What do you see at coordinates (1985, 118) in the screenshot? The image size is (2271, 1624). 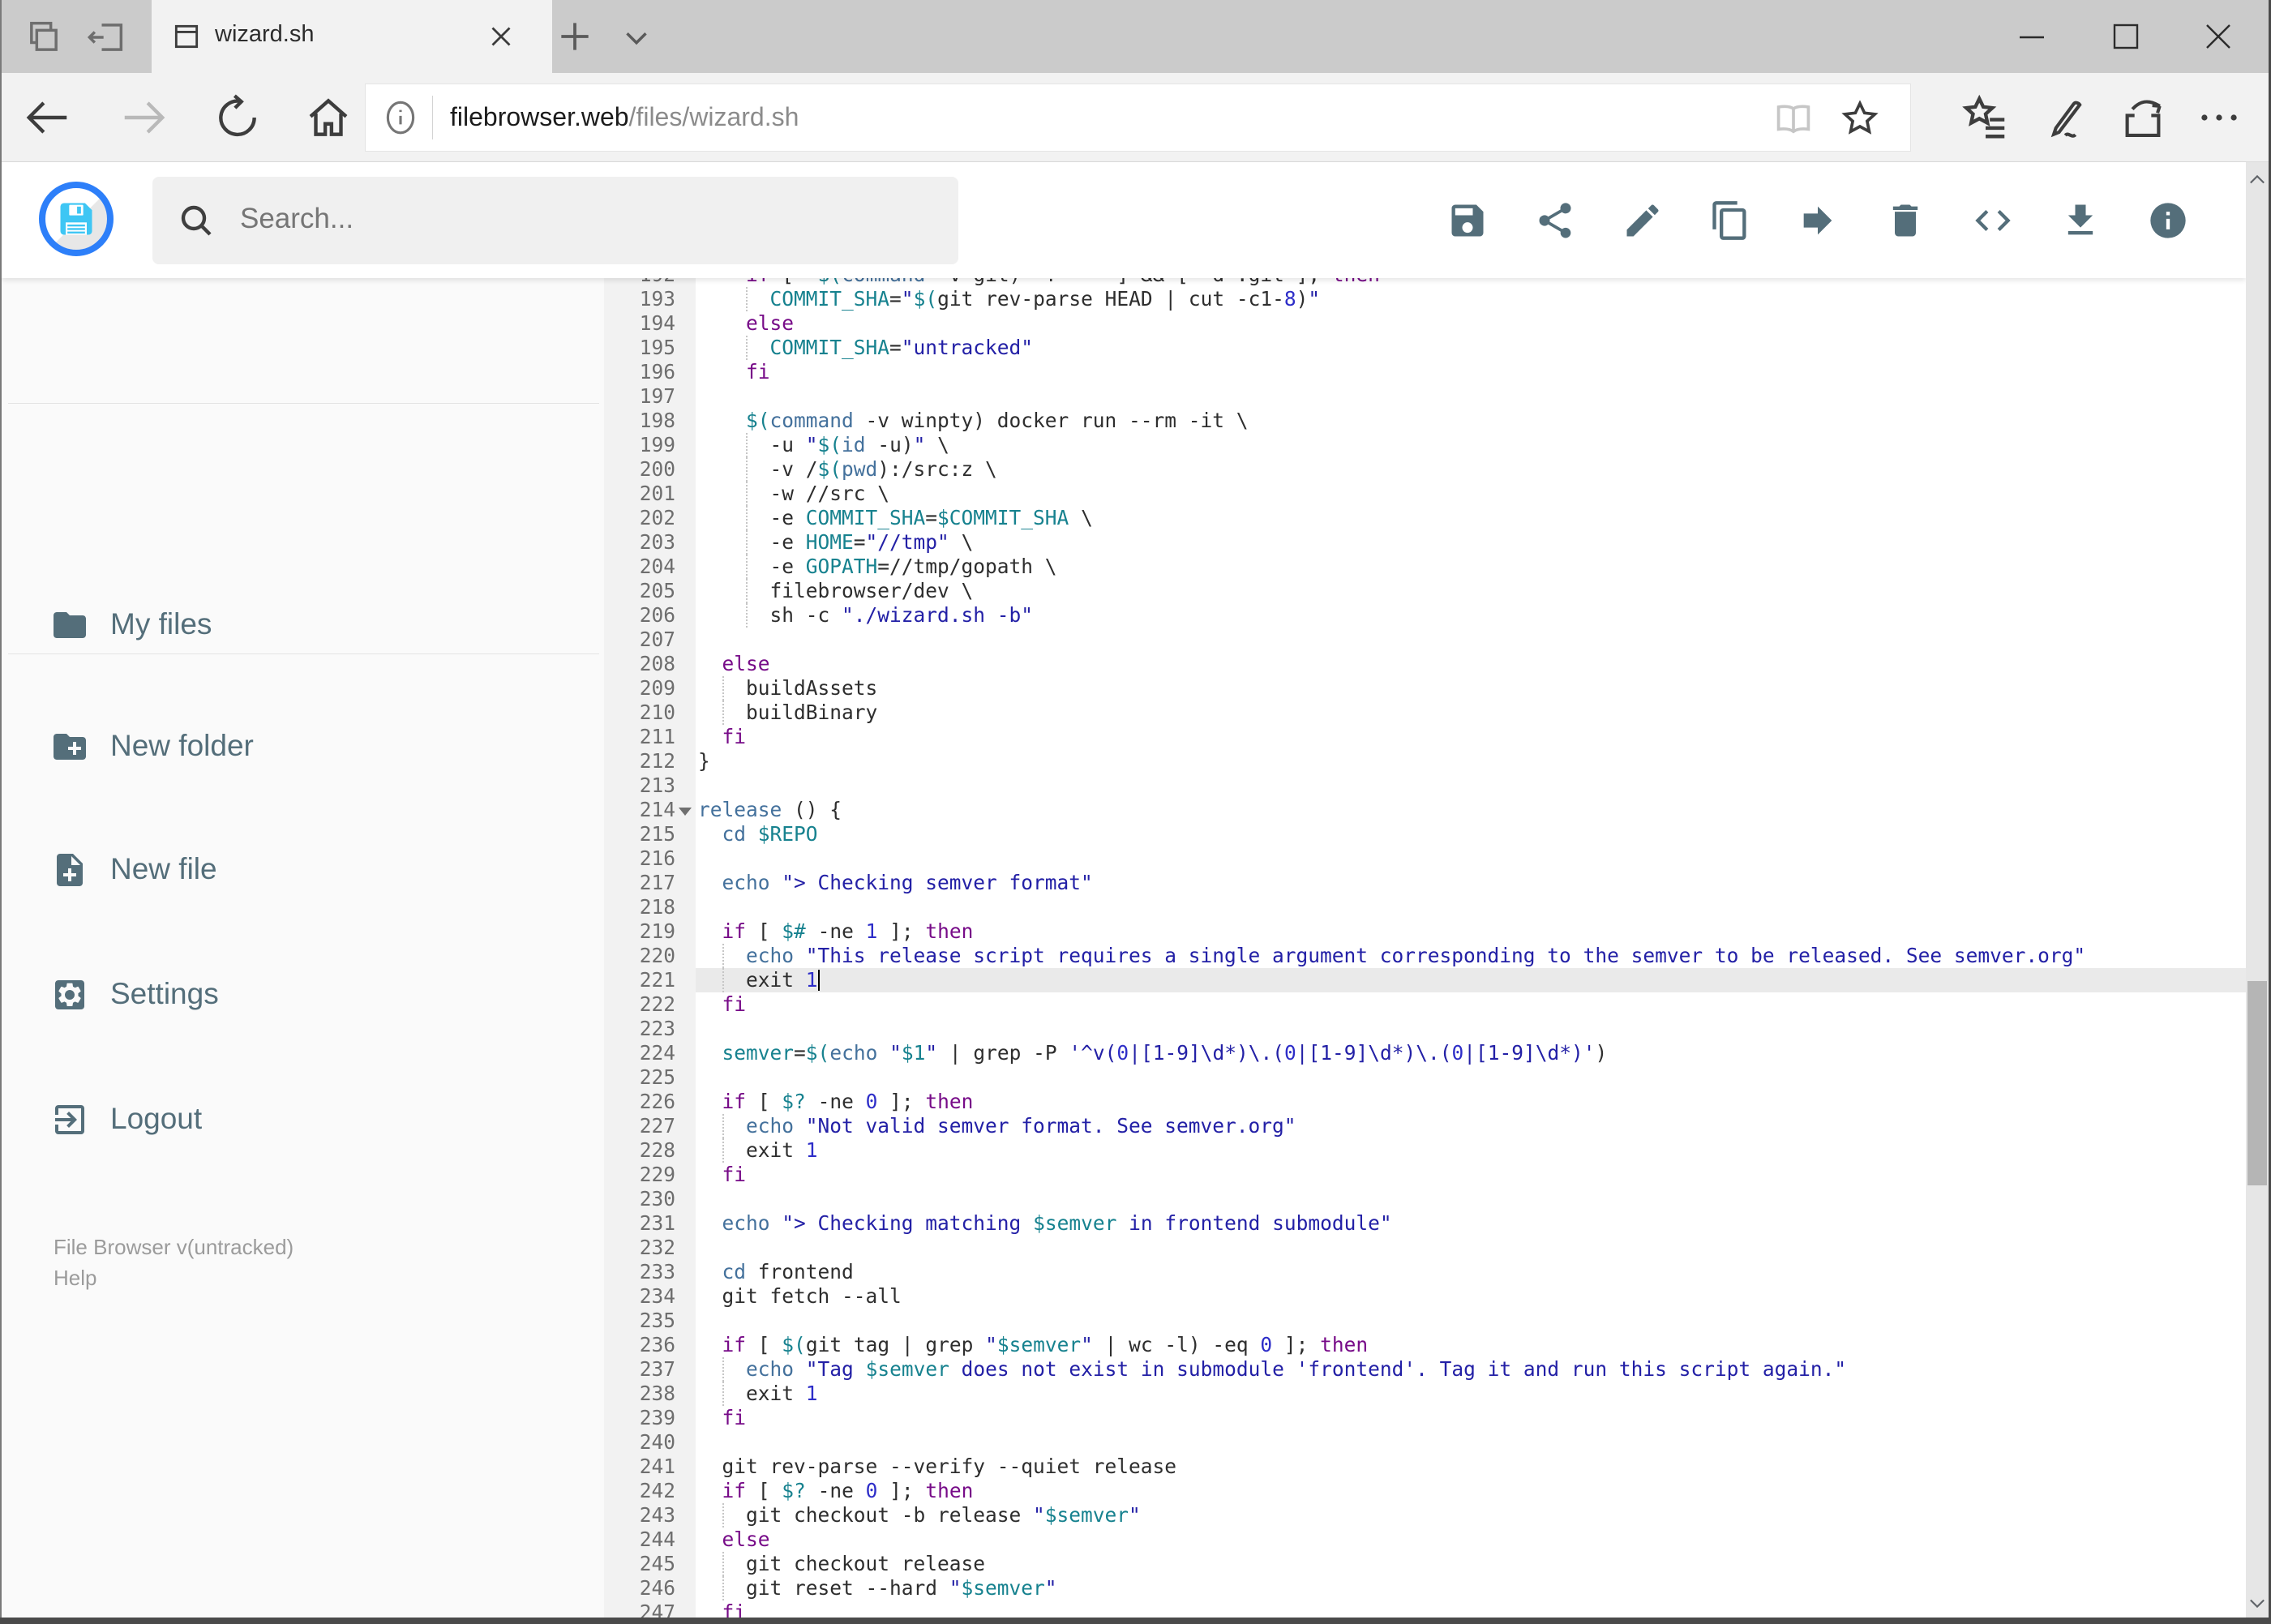 I see `hub-favorites-icon` at bounding box center [1985, 118].